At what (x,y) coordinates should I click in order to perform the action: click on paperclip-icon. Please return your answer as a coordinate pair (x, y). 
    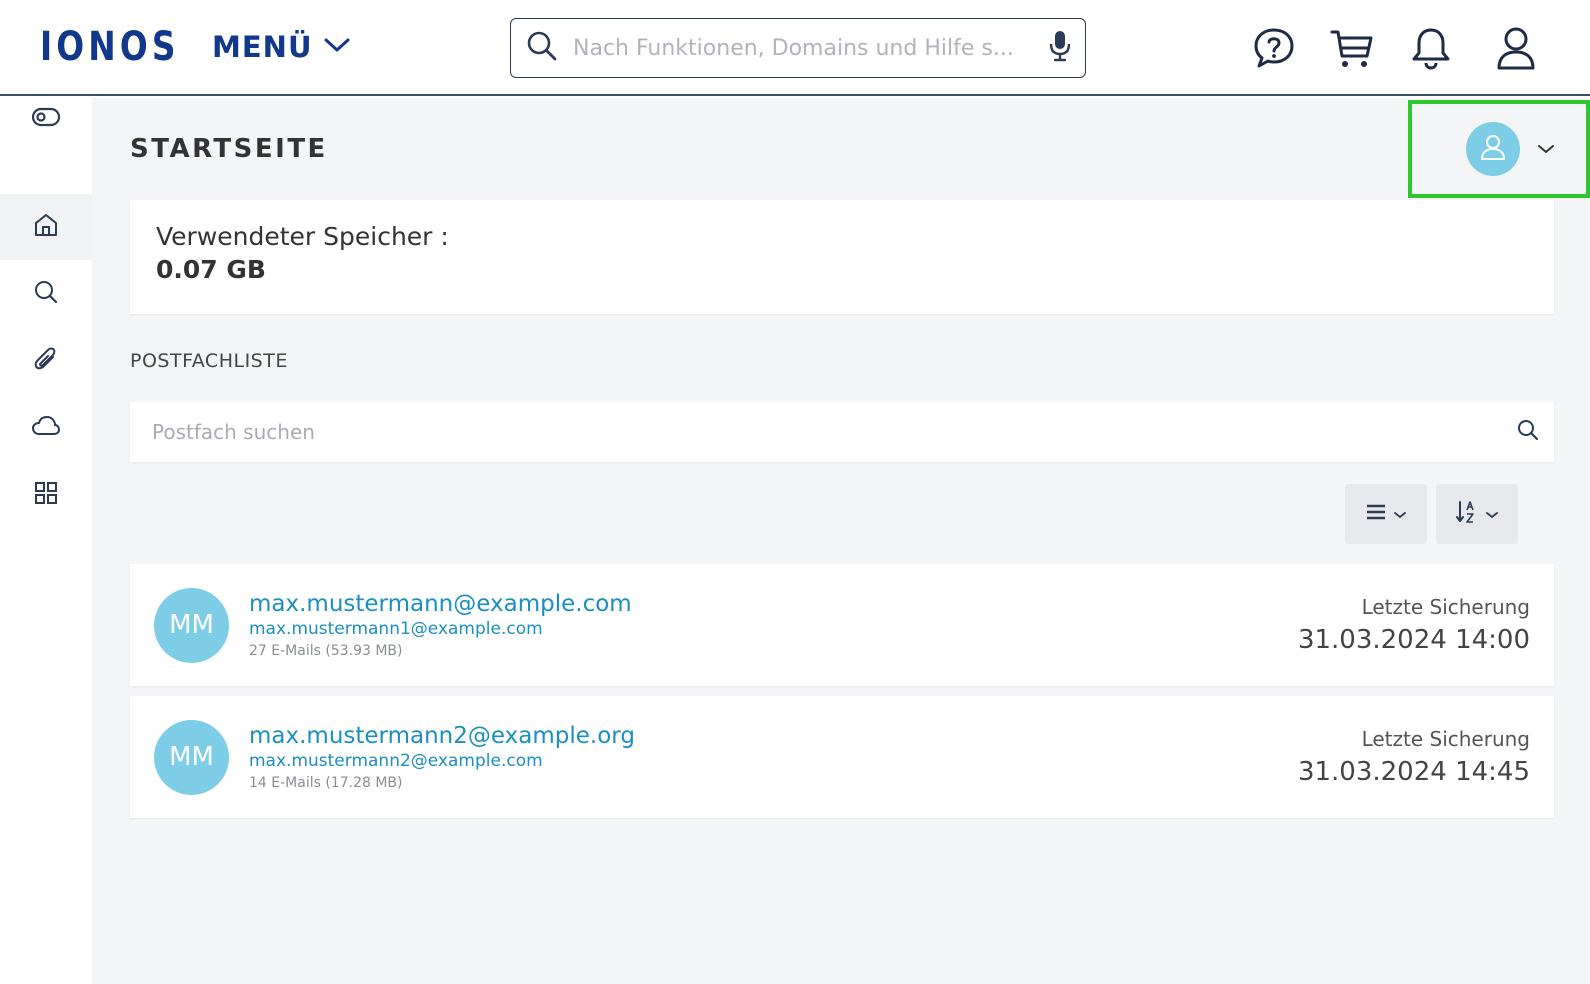
    Looking at the image, I should click on (46, 361).